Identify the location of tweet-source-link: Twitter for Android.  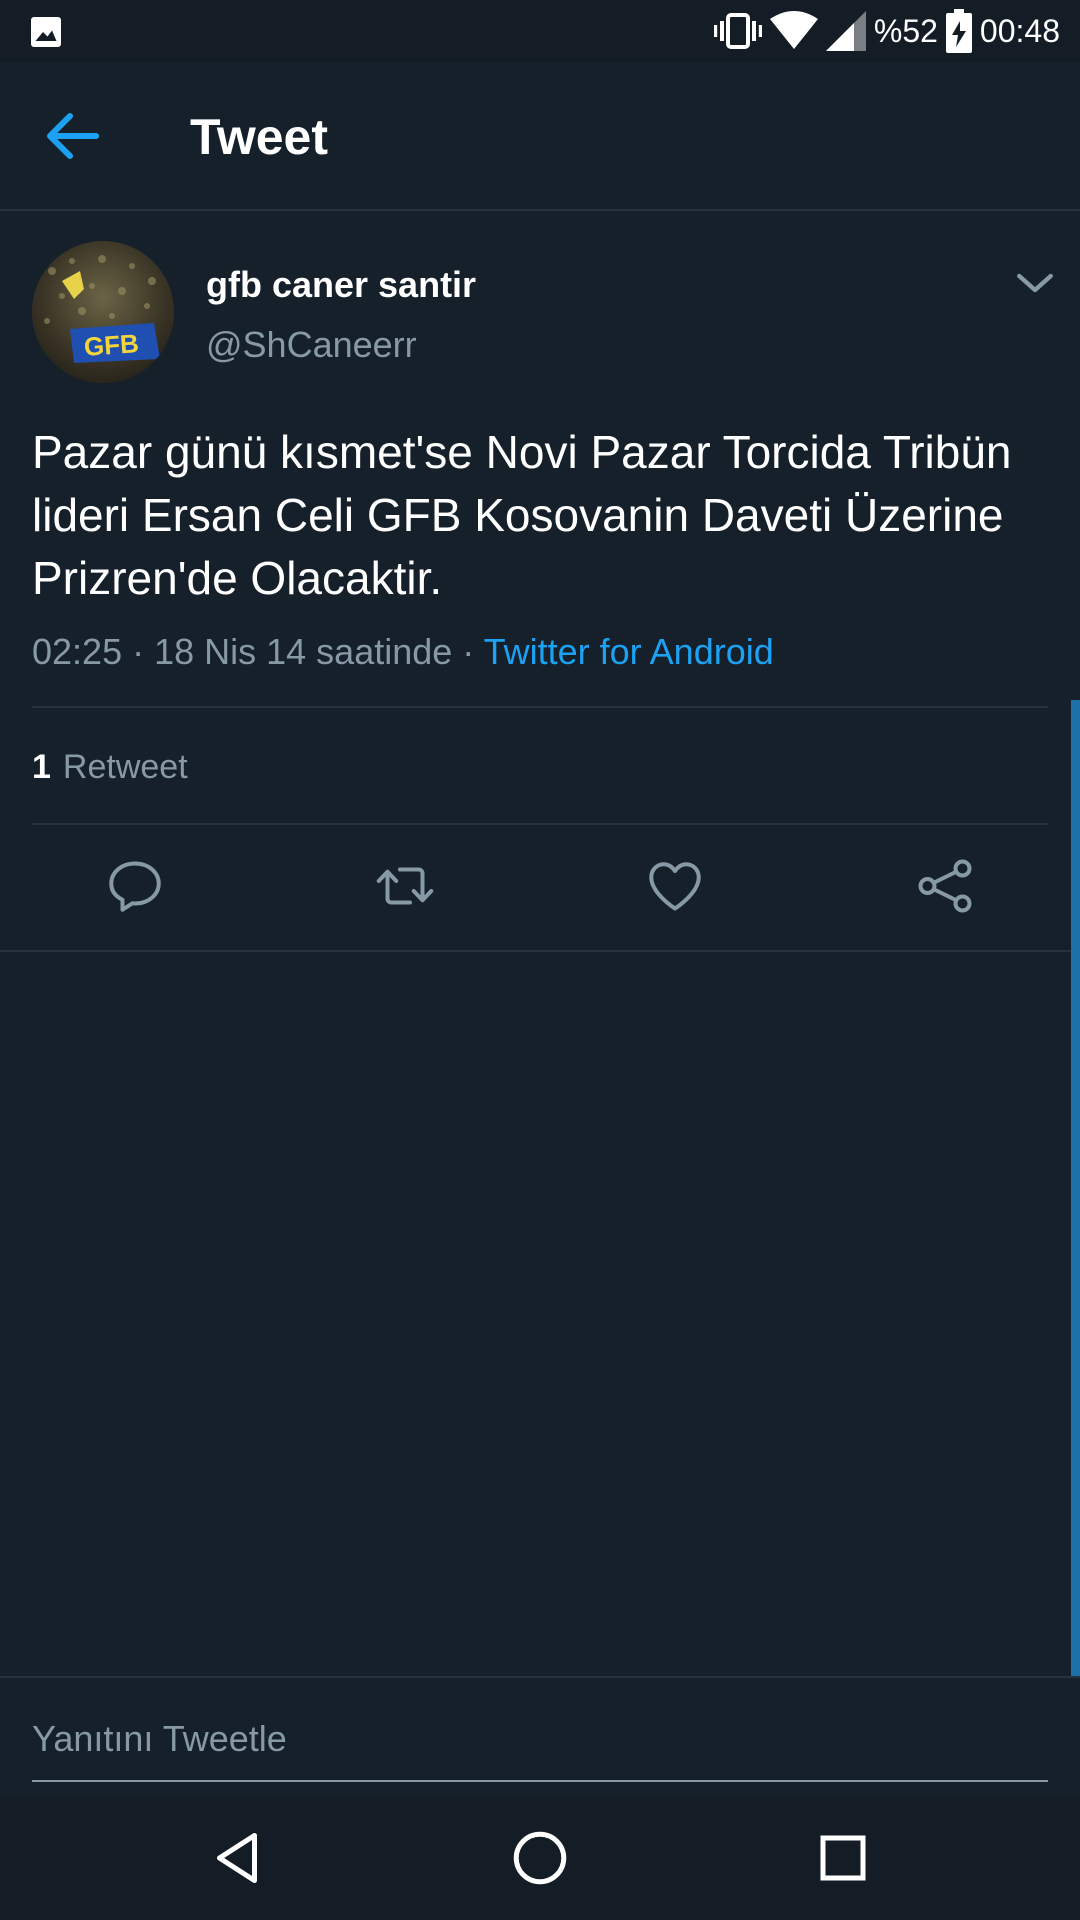
(629, 651).